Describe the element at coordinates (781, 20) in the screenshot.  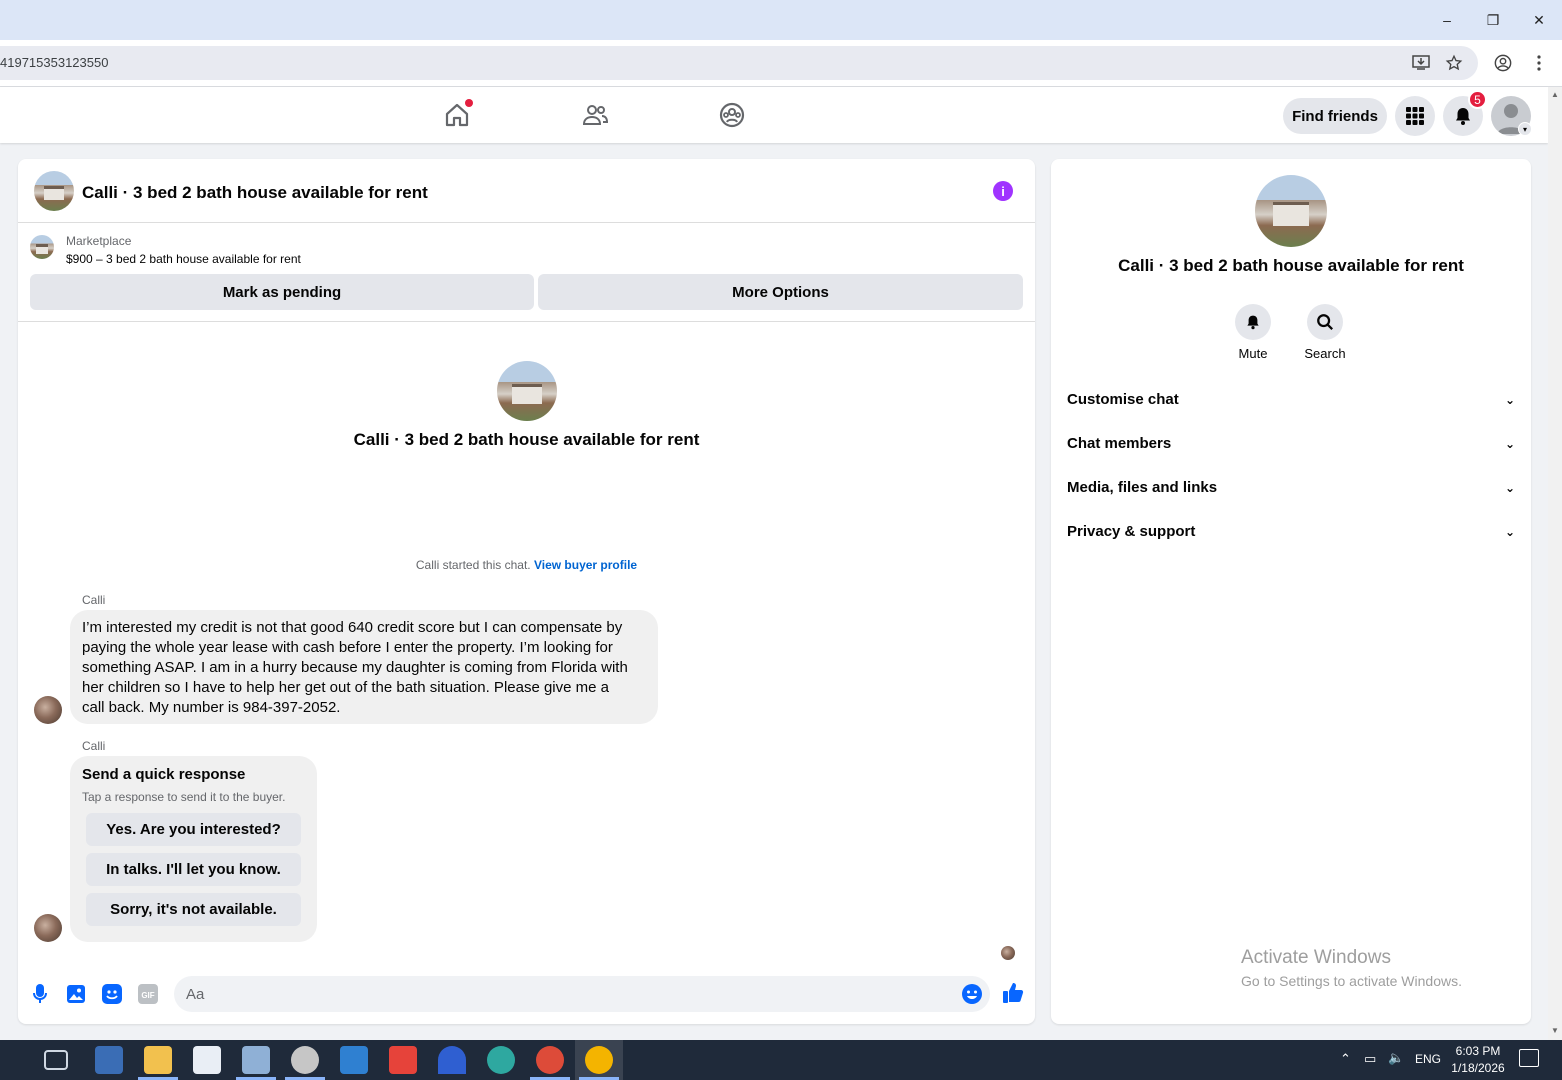
I see `browser-titlebar: – ❐ ✕` at that location.